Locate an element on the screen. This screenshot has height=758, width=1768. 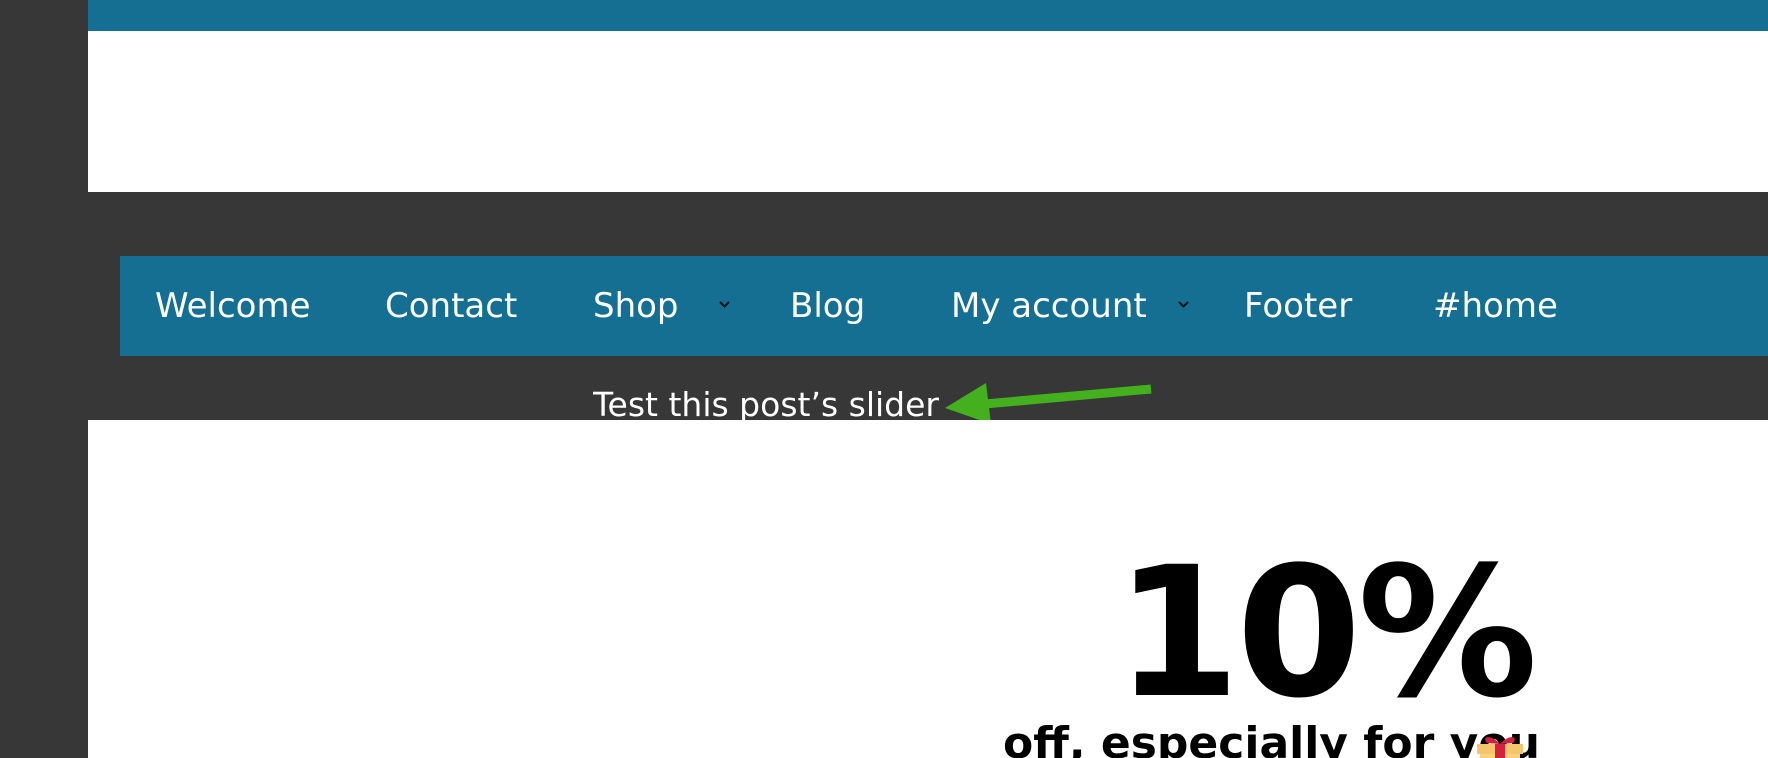
menu-item-shop: Shop is located at coordinates (636, 306).